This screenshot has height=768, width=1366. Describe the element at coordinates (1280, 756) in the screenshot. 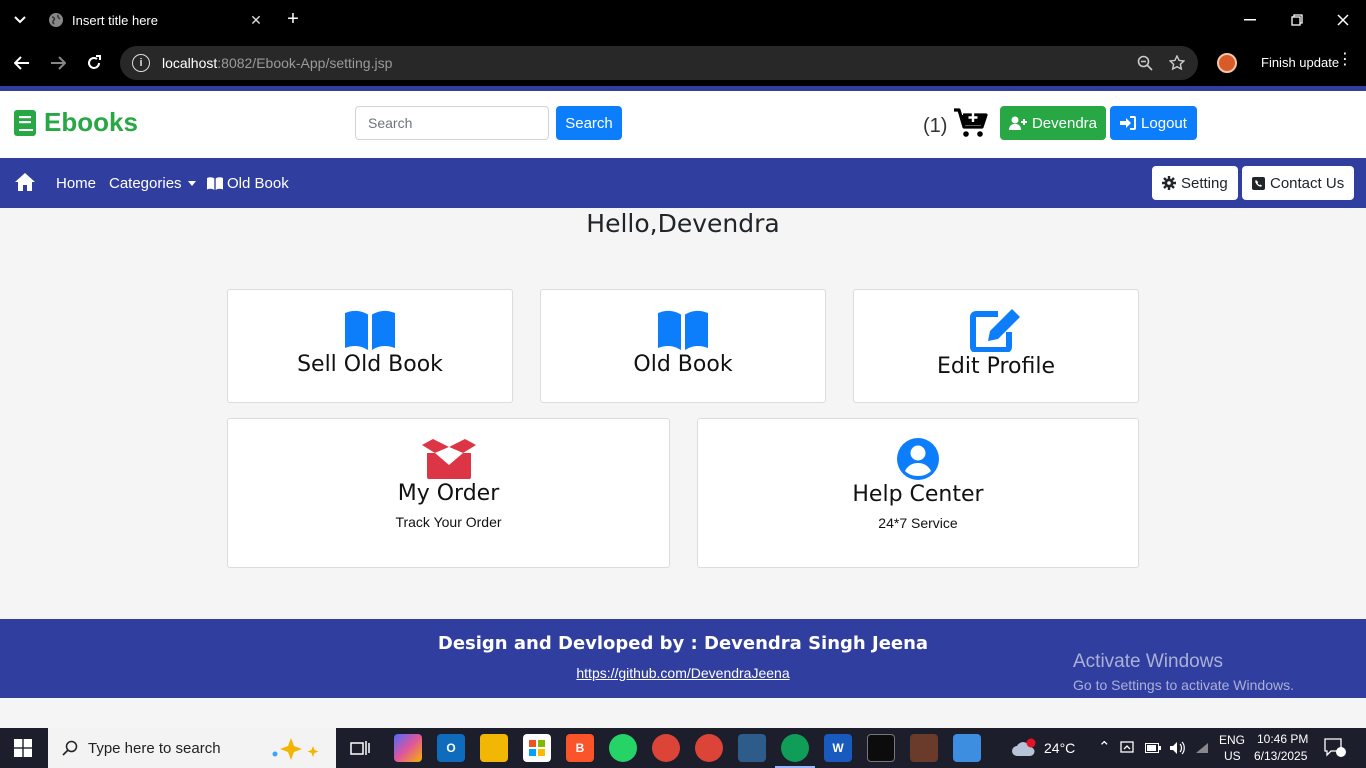

I see `clock-date: 6/13/2025` at that location.